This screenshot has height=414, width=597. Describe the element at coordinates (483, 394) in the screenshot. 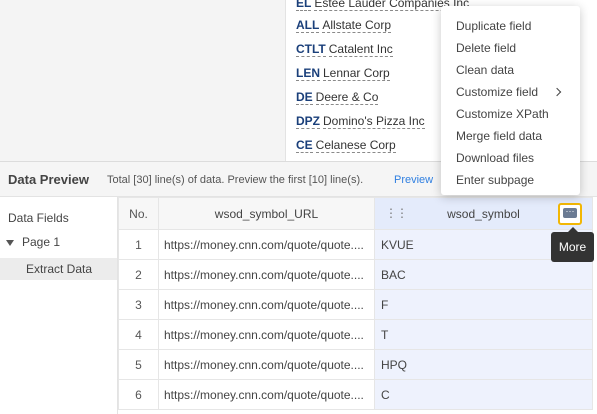

I see `symbol-cell: C` at that location.